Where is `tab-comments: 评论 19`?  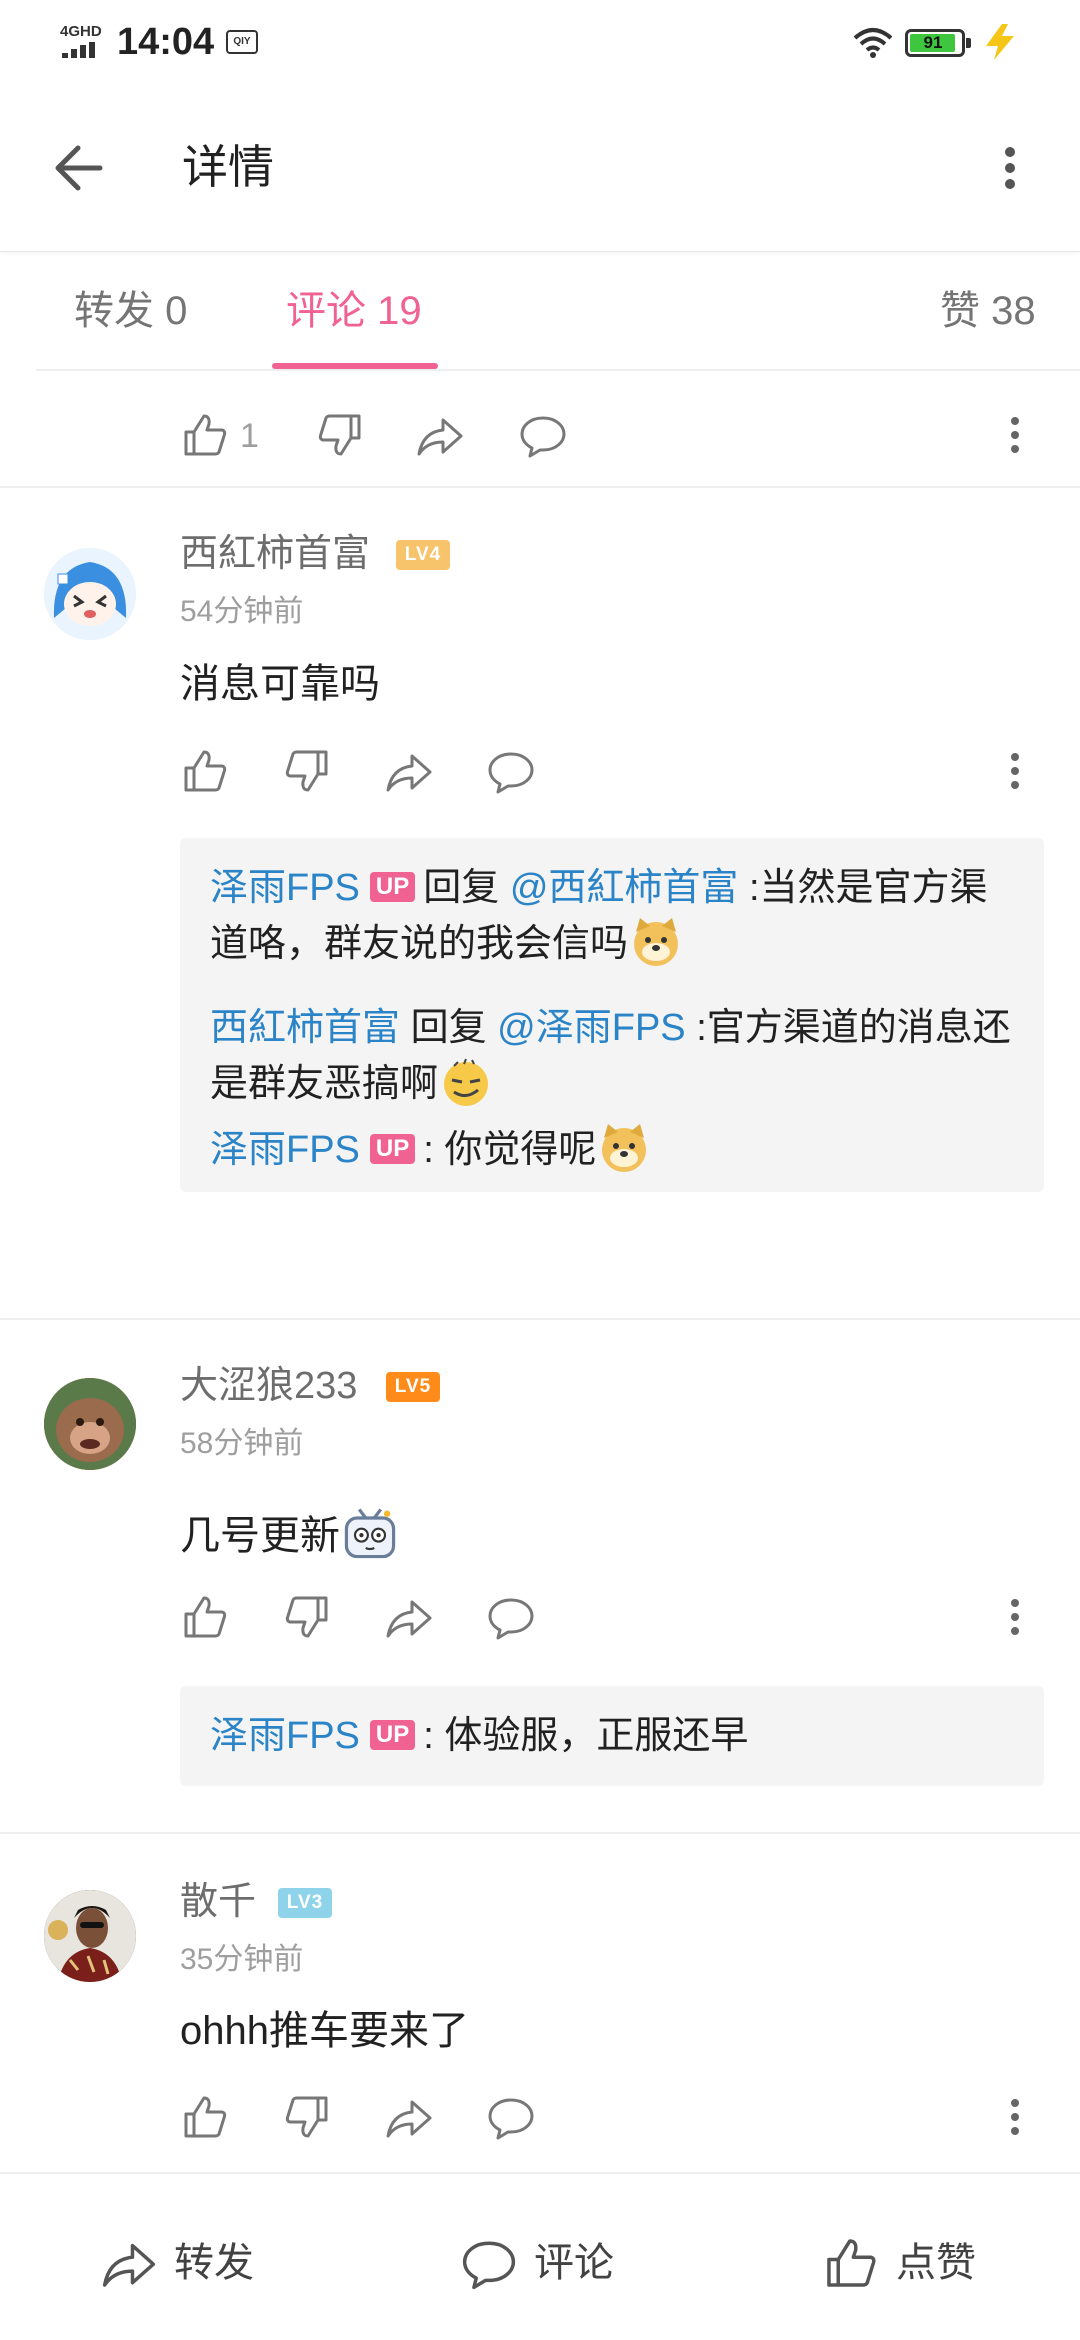 tab-comments: 评论 19 is located at coordinates (354, 311).